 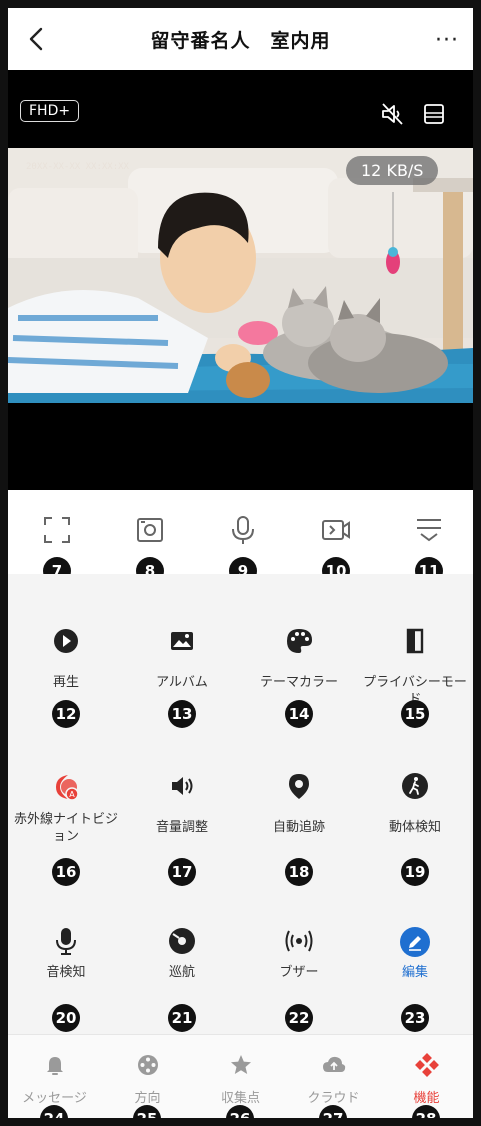 I want to click on feature-label: テーマカラー, so click(x=298, y=682).